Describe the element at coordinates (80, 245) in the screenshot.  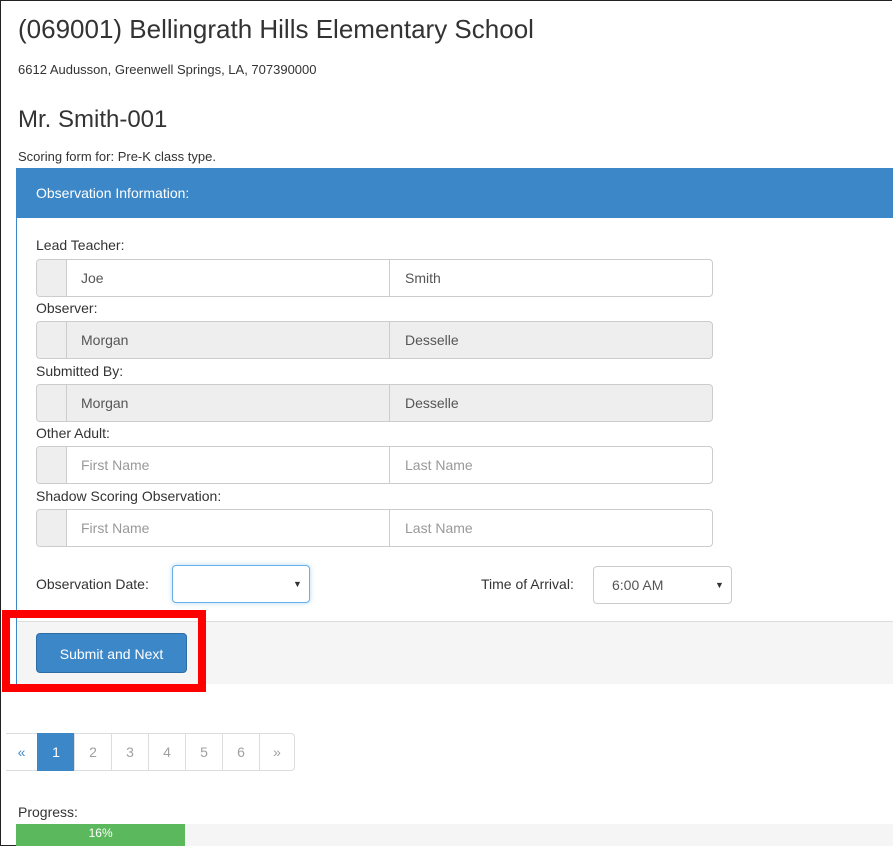
I see `lead-teacher-label: Lead Teacher:` at that location.